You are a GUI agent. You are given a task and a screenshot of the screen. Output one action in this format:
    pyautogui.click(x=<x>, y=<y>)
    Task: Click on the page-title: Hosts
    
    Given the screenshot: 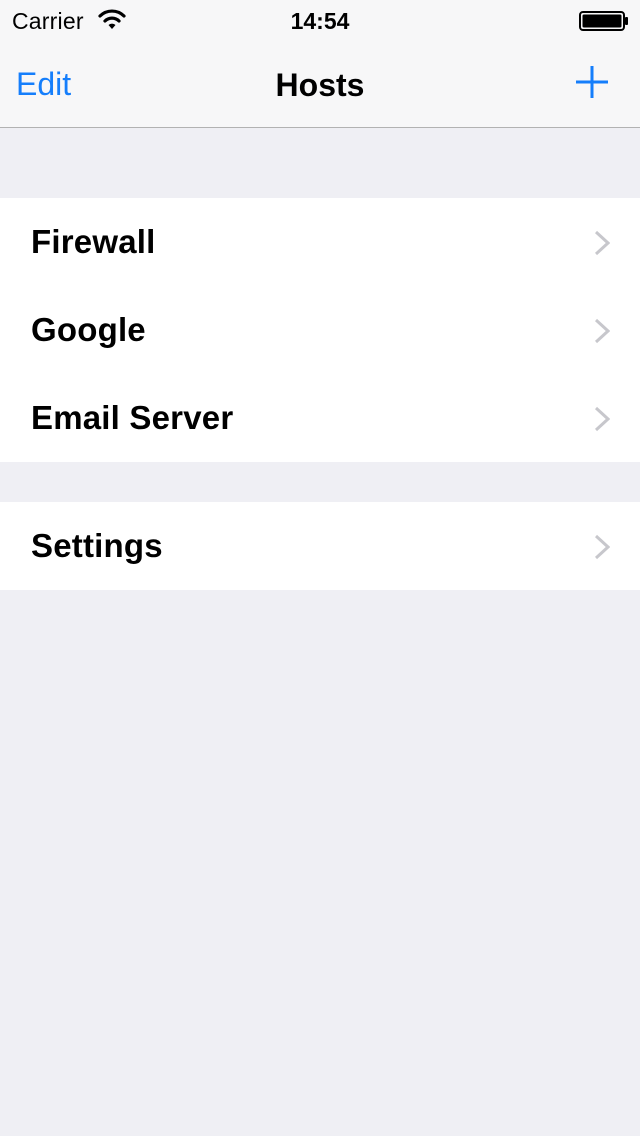 What is the action you would take?
    pyautogui.click(x=320, y=85)
    